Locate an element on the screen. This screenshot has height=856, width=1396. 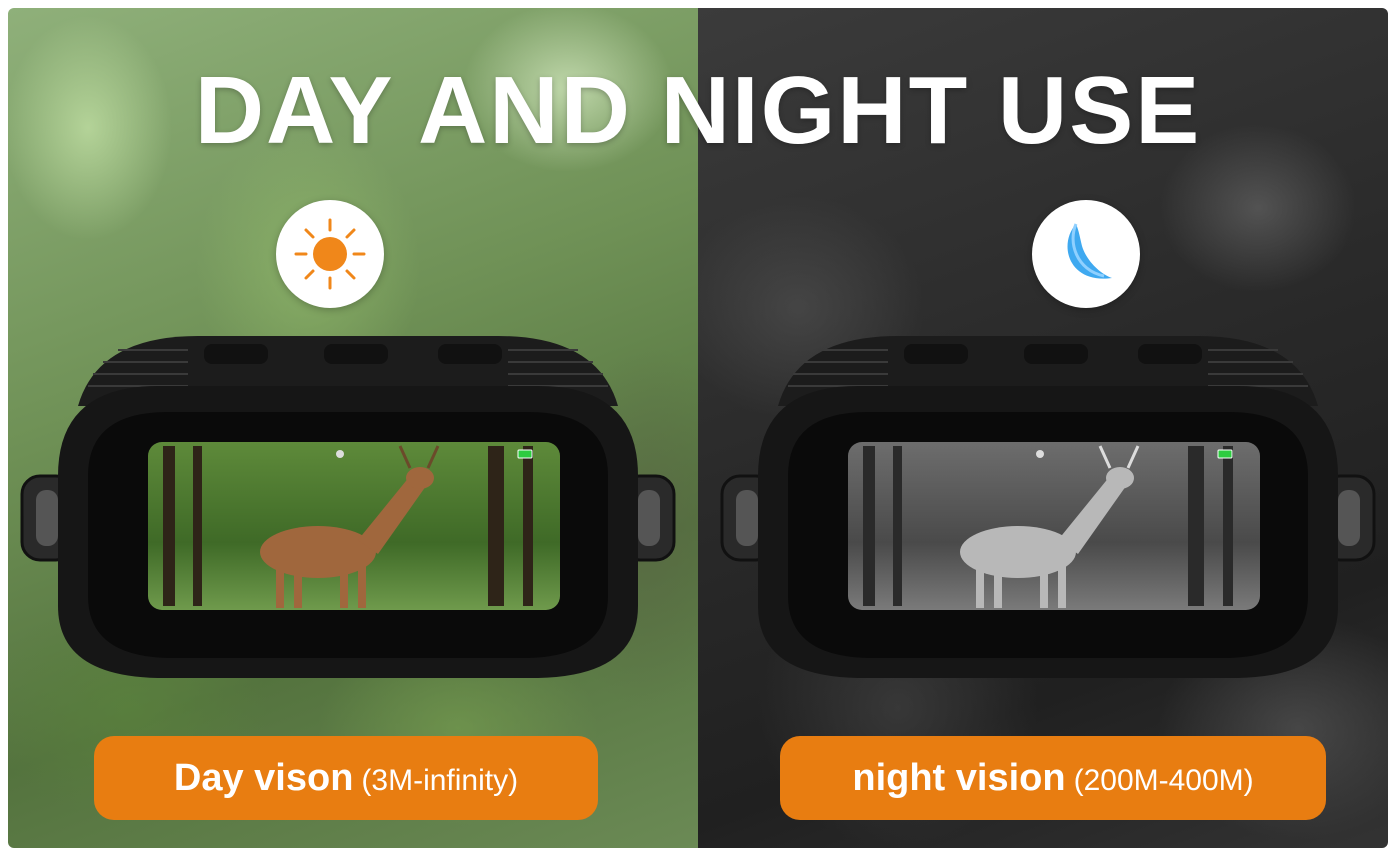
night-vision-label: night vision (200M-400M) is located at coordinates (1053, 778).